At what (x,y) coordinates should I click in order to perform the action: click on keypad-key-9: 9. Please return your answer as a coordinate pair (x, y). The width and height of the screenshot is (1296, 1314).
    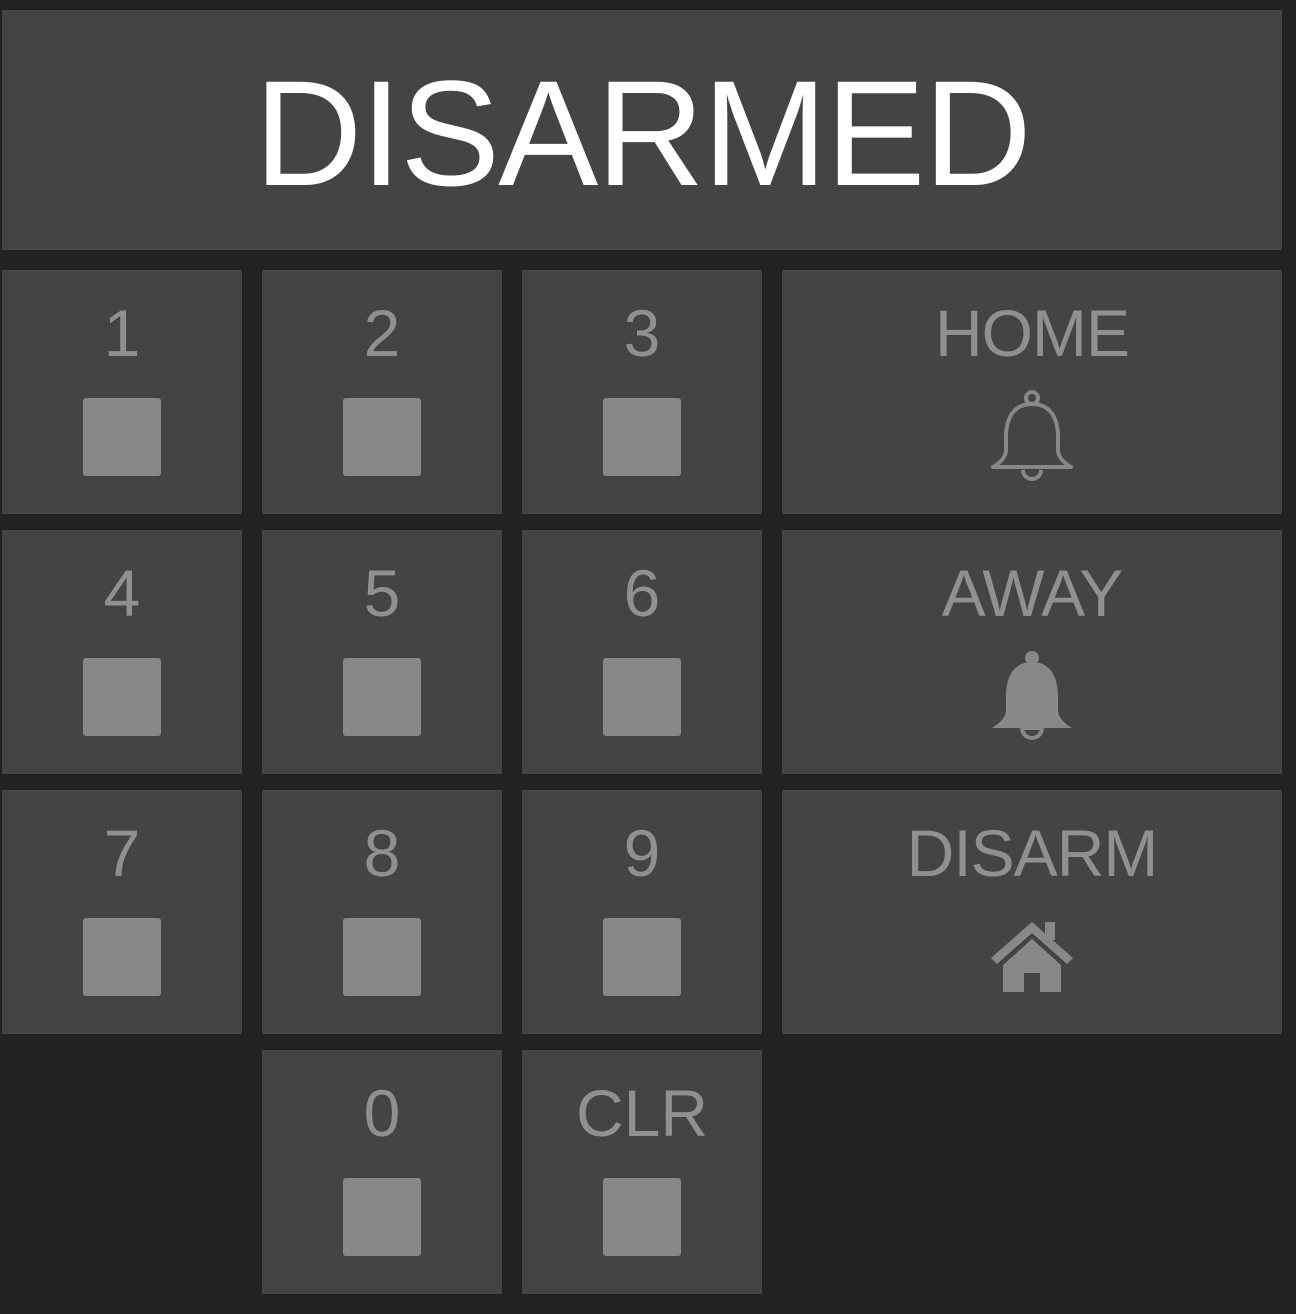
    Looking at the image, I should click on (642, 912).